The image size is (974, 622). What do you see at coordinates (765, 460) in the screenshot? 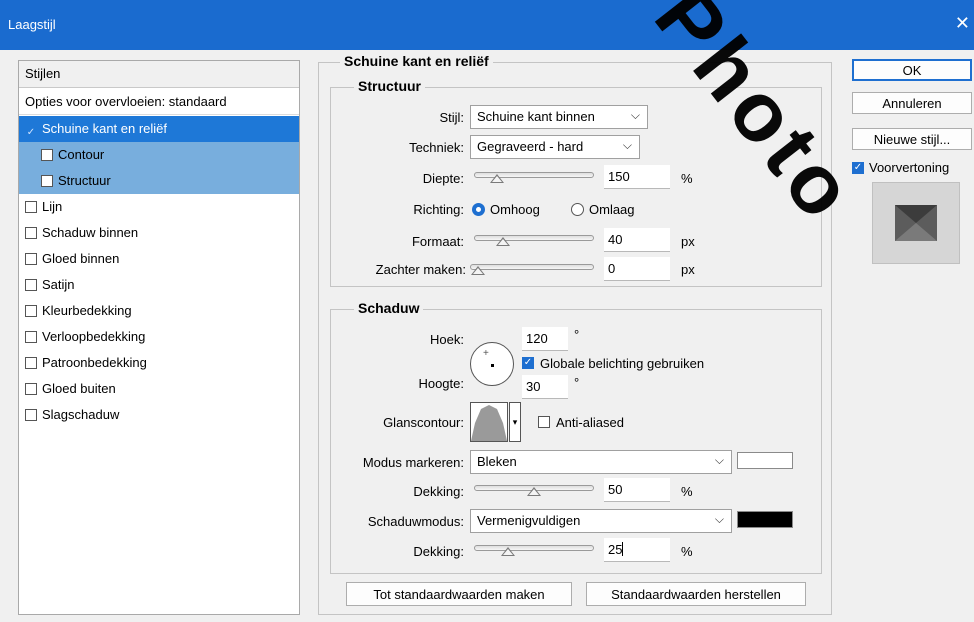
I see `highlight-color-swatch` at bounding box center [765, 460].